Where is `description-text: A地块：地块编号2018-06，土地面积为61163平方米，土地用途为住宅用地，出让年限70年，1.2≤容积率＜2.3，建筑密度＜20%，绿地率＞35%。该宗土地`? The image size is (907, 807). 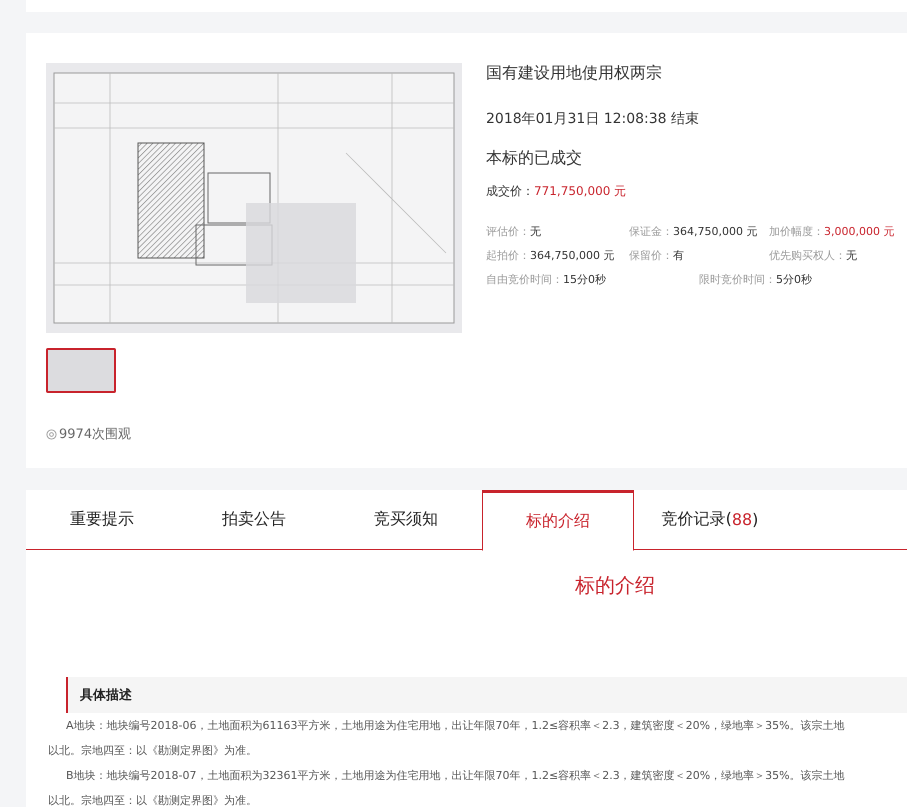
description-text: A地块：地块编号2018-06，土地面积为61163平方米，土地用途为住宅用地，出让年限70年，1.2≤容积率＜2.3，建筑密度＜20%，绿地率＞35%。该宗土地 is located at coordinates (455, 726).